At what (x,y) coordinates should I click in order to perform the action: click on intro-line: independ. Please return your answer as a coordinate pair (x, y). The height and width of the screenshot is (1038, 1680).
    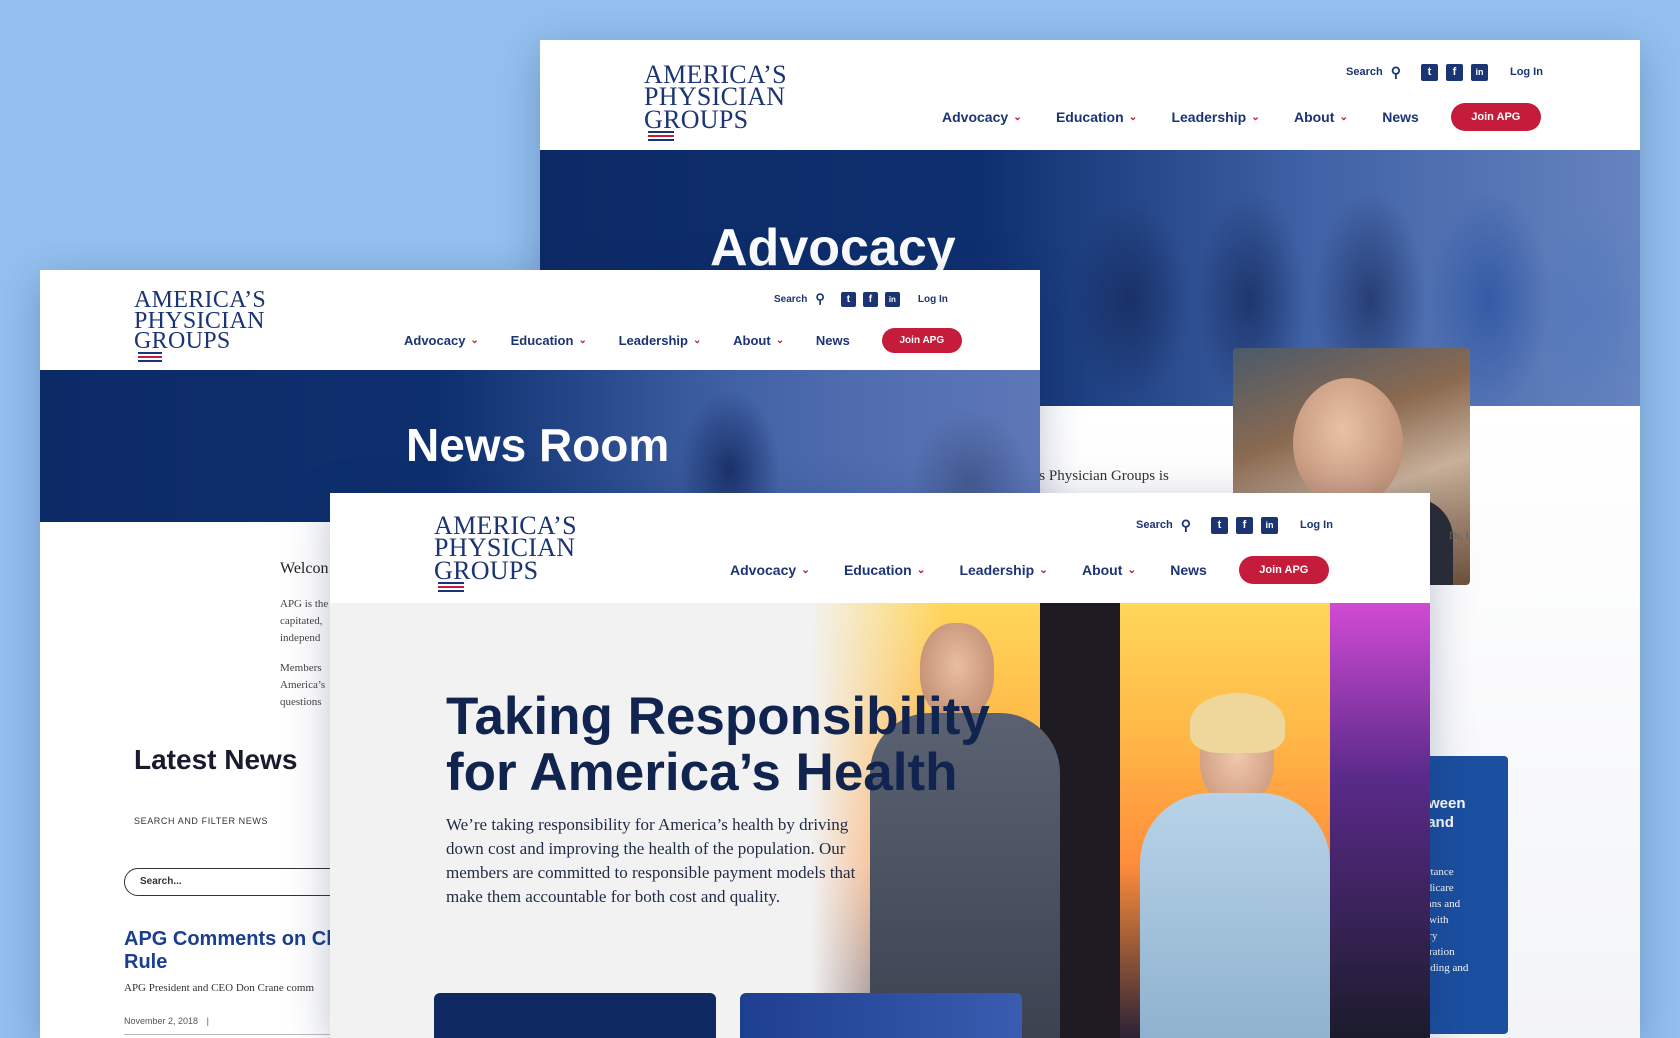
    Looking at the image, I should click on (300, 638).